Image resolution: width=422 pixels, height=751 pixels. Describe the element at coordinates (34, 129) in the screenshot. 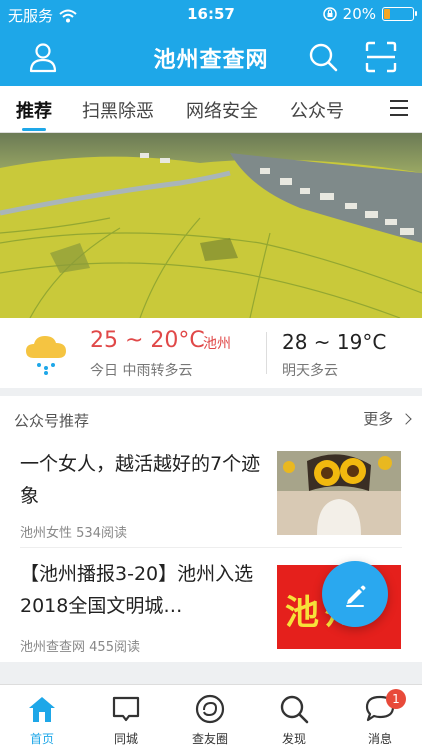

I see `active-tab-indicator` at that location.